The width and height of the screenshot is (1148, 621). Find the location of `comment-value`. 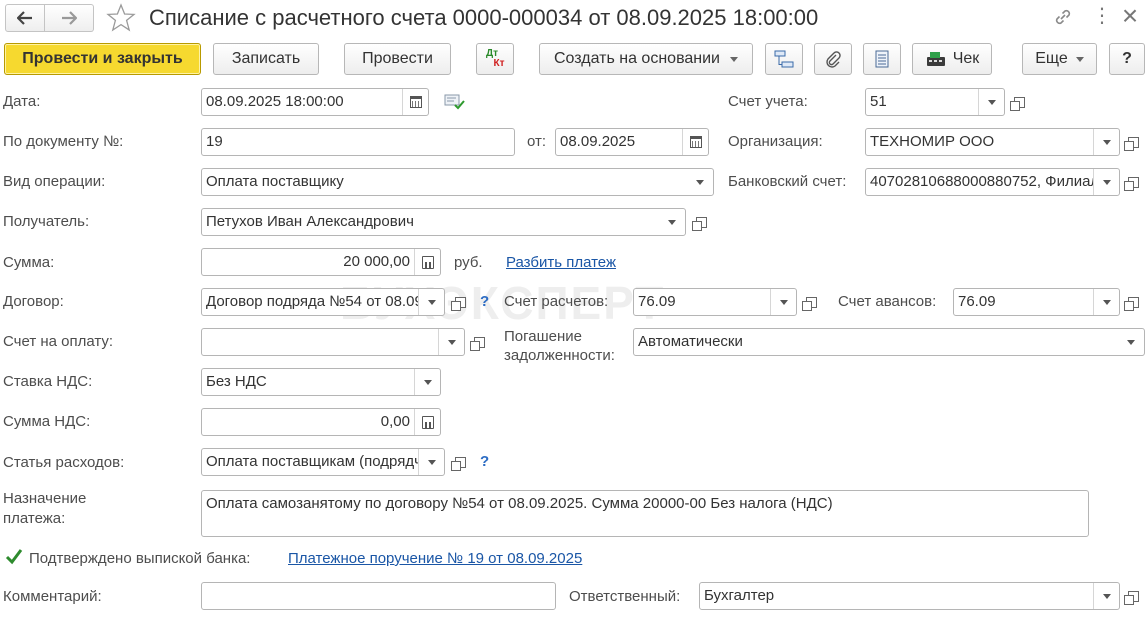

comment-value is located at coordinates (378, 596).